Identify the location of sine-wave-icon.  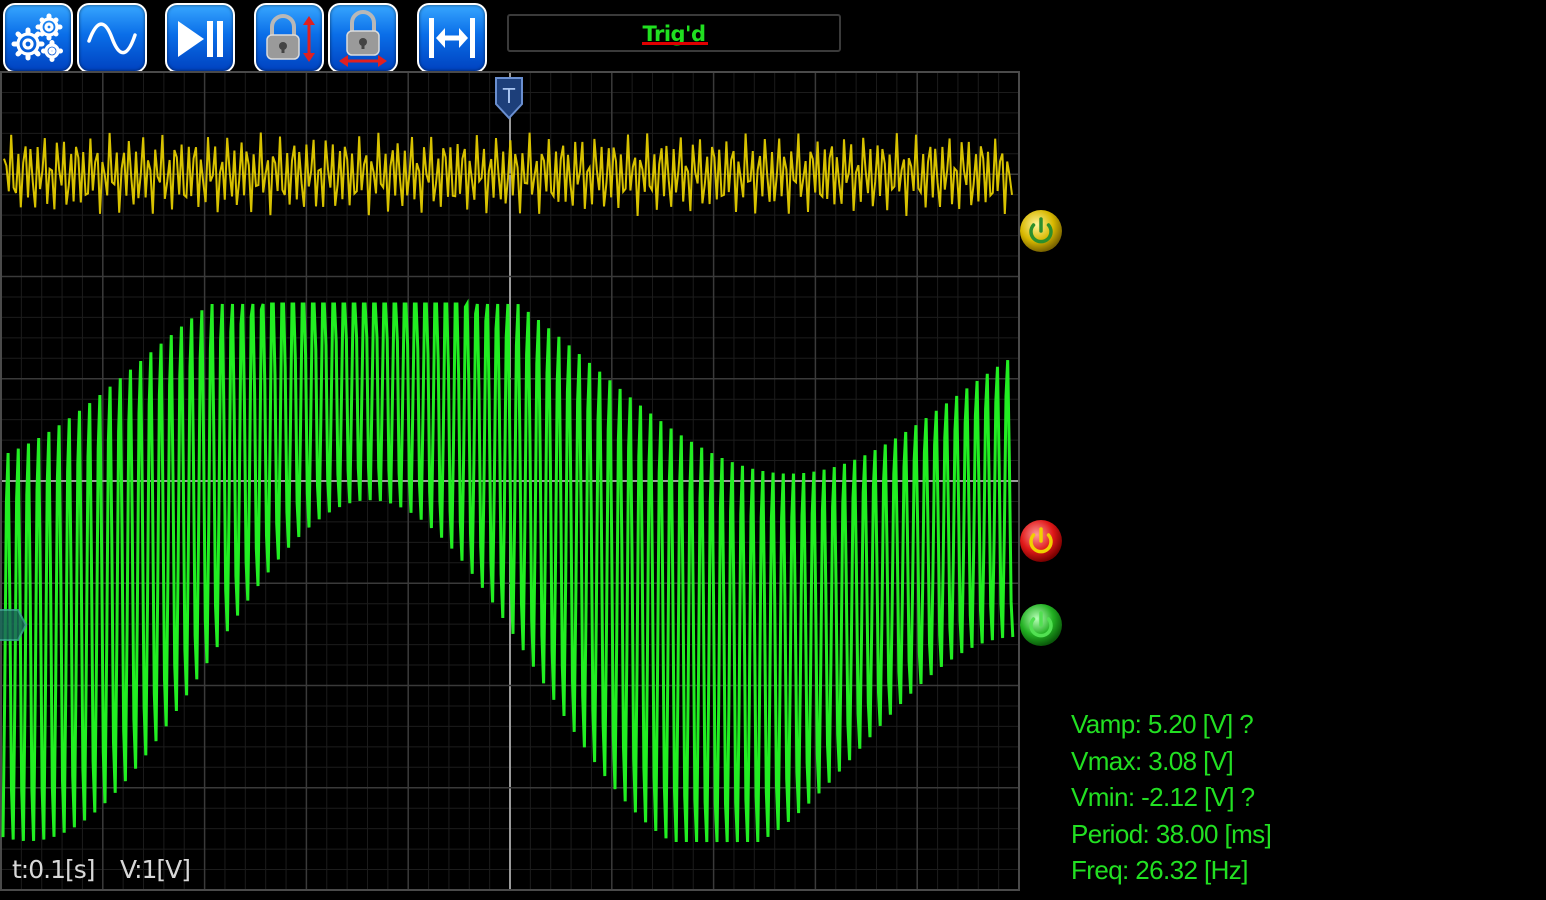
(112, 38).